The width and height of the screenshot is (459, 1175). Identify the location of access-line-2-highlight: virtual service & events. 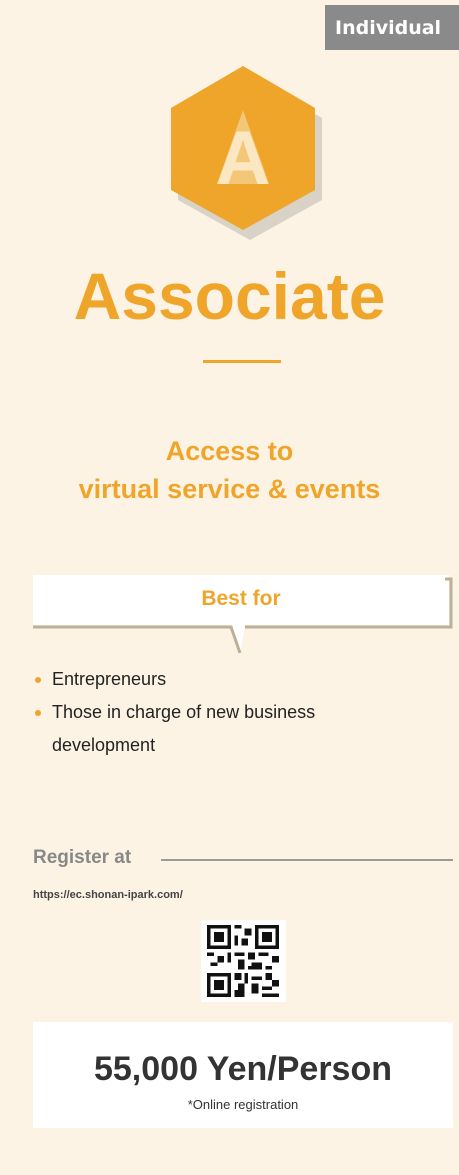
(229, 489).